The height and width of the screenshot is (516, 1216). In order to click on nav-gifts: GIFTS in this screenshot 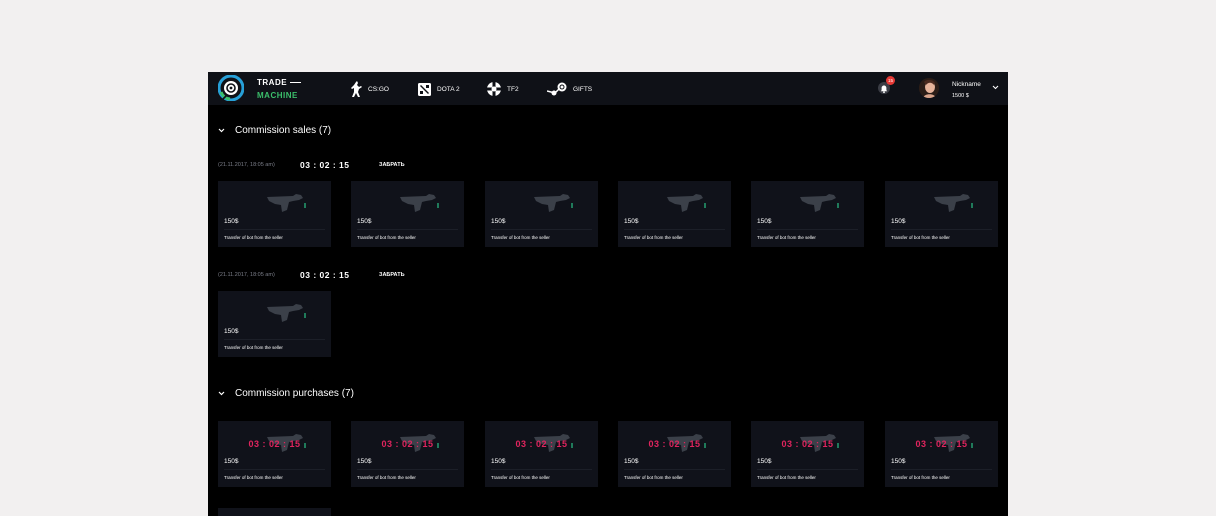, I will do `click(569, 89)`.